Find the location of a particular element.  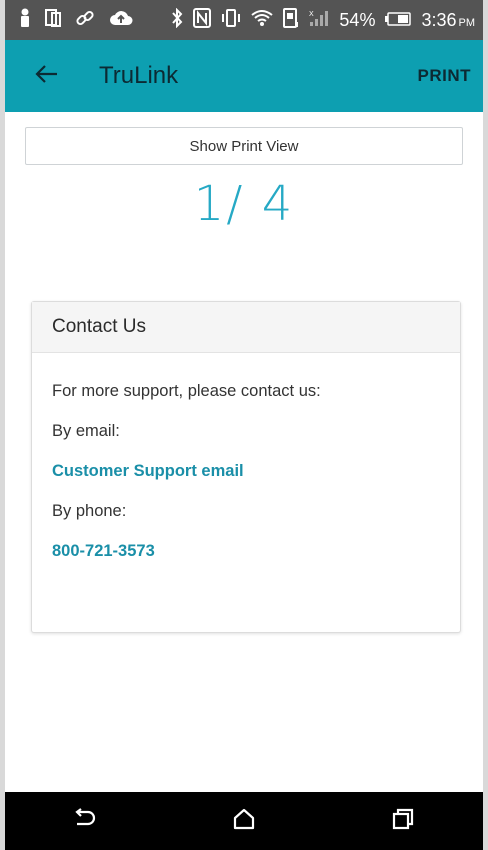

app-bar: TruLink PRINT is located at coordinates (244, 76).